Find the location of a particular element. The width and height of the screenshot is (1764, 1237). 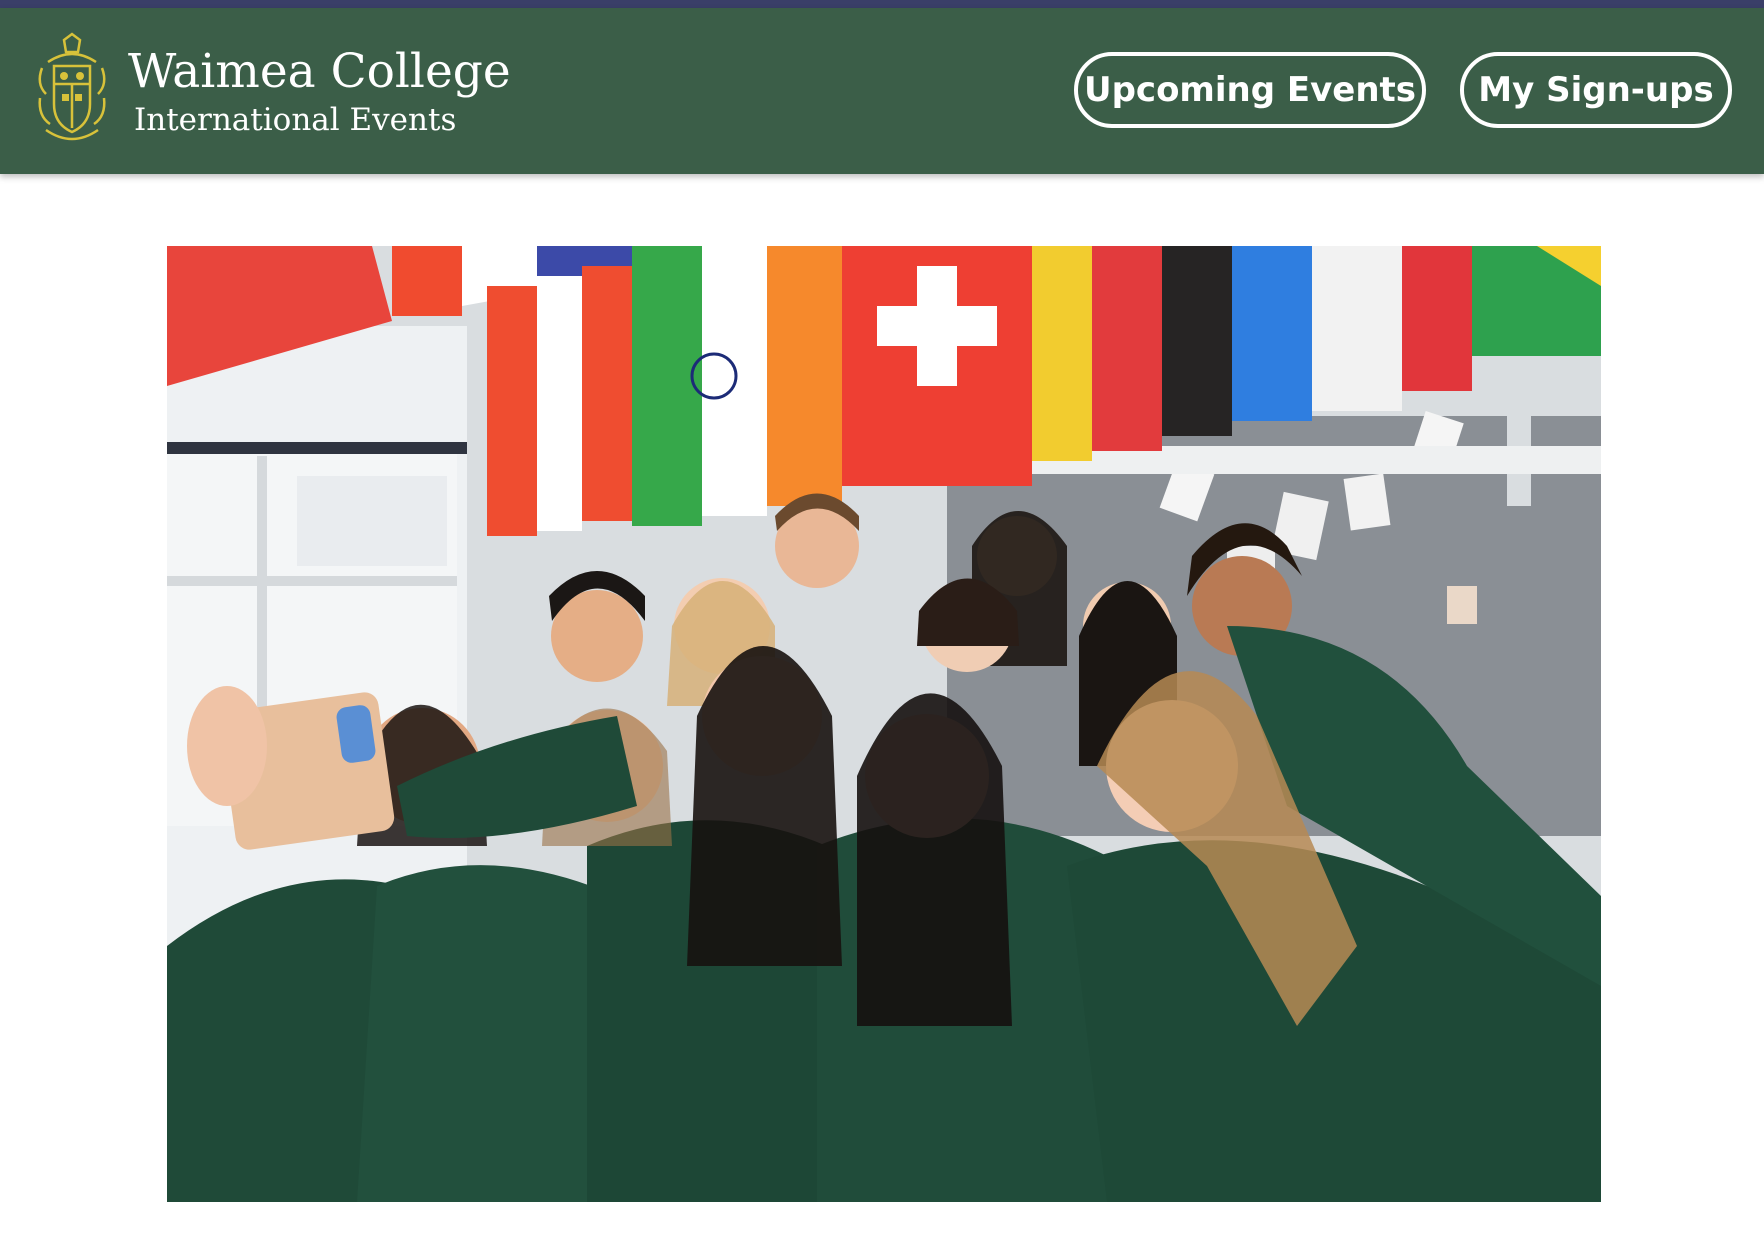

my-signups-button: My Sign-ups is located at coordinates (1596, 90).